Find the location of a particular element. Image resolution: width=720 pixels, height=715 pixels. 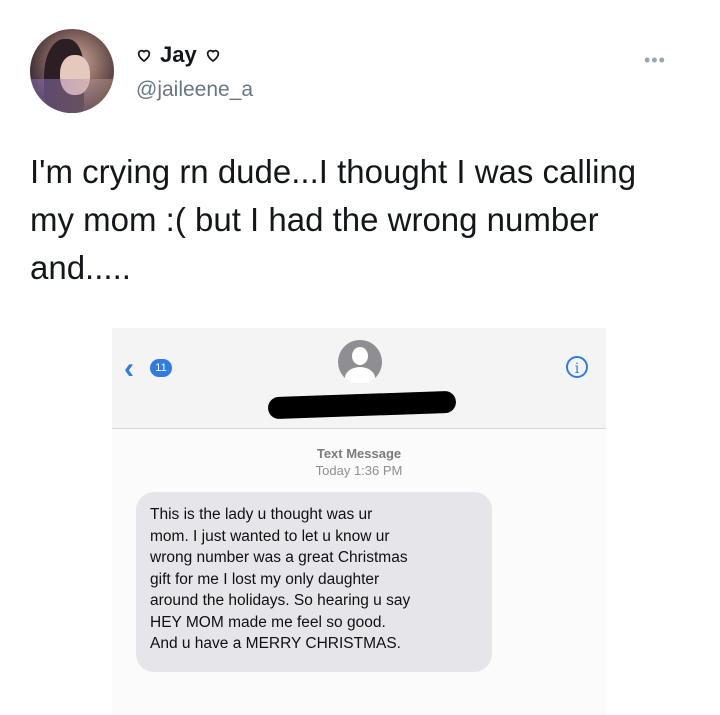

user-name-row: Jay is located at coordinates (178, 55).